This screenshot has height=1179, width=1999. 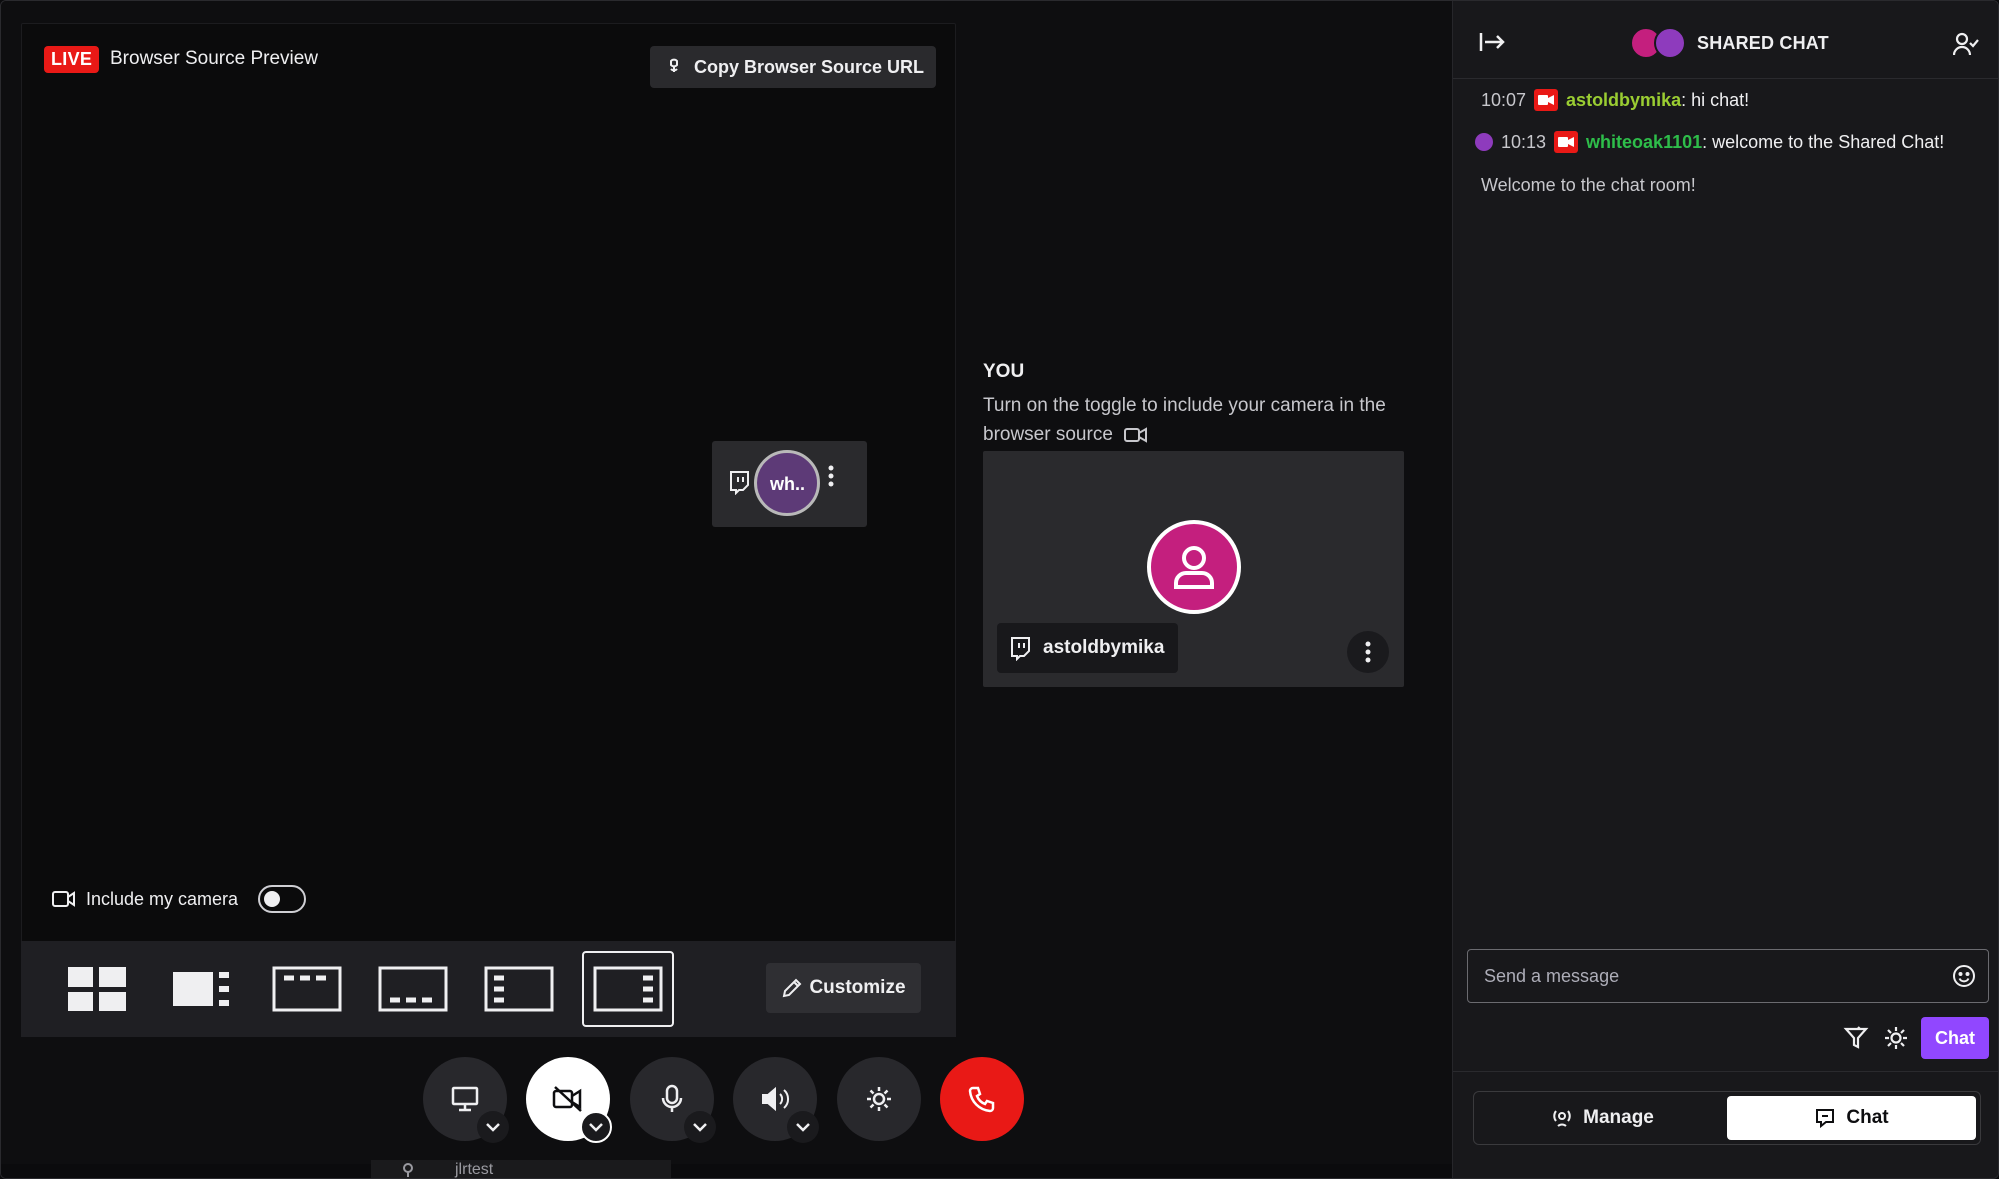 I want to click on include-camera-toggle, so click(x=282, y=899).